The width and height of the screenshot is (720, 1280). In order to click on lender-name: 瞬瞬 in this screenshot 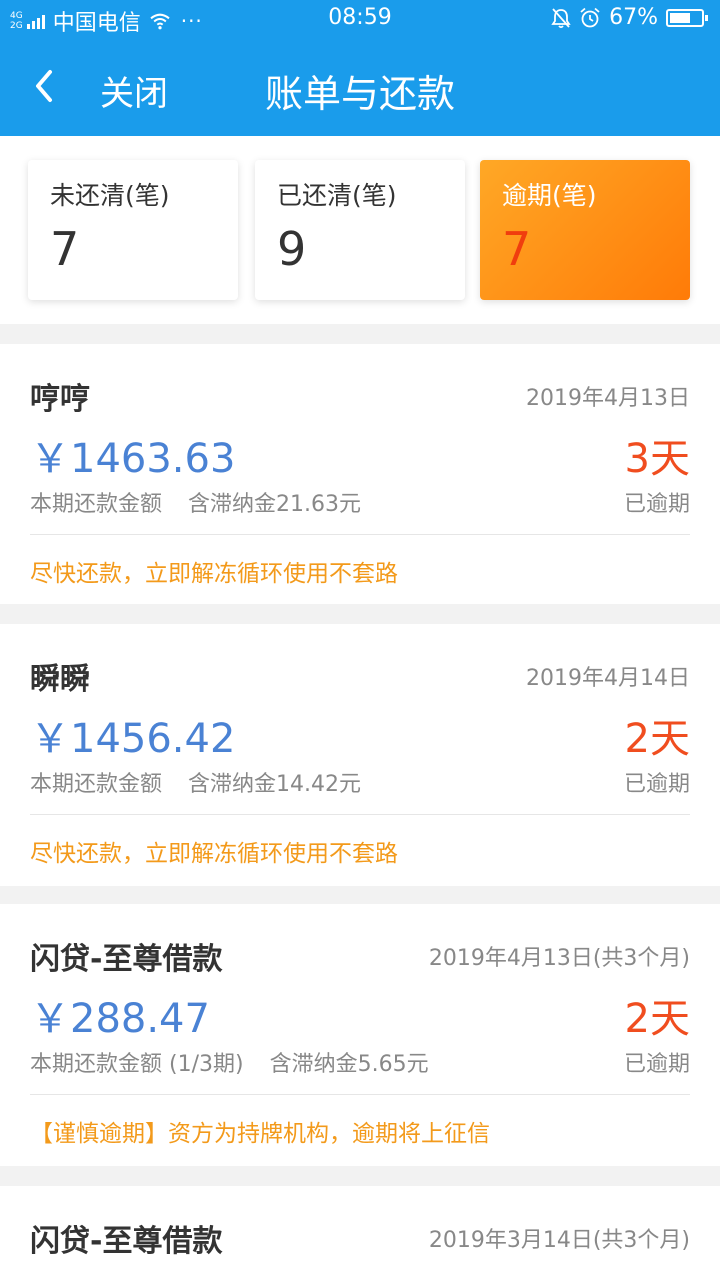, I will do `click(60, 679)`.